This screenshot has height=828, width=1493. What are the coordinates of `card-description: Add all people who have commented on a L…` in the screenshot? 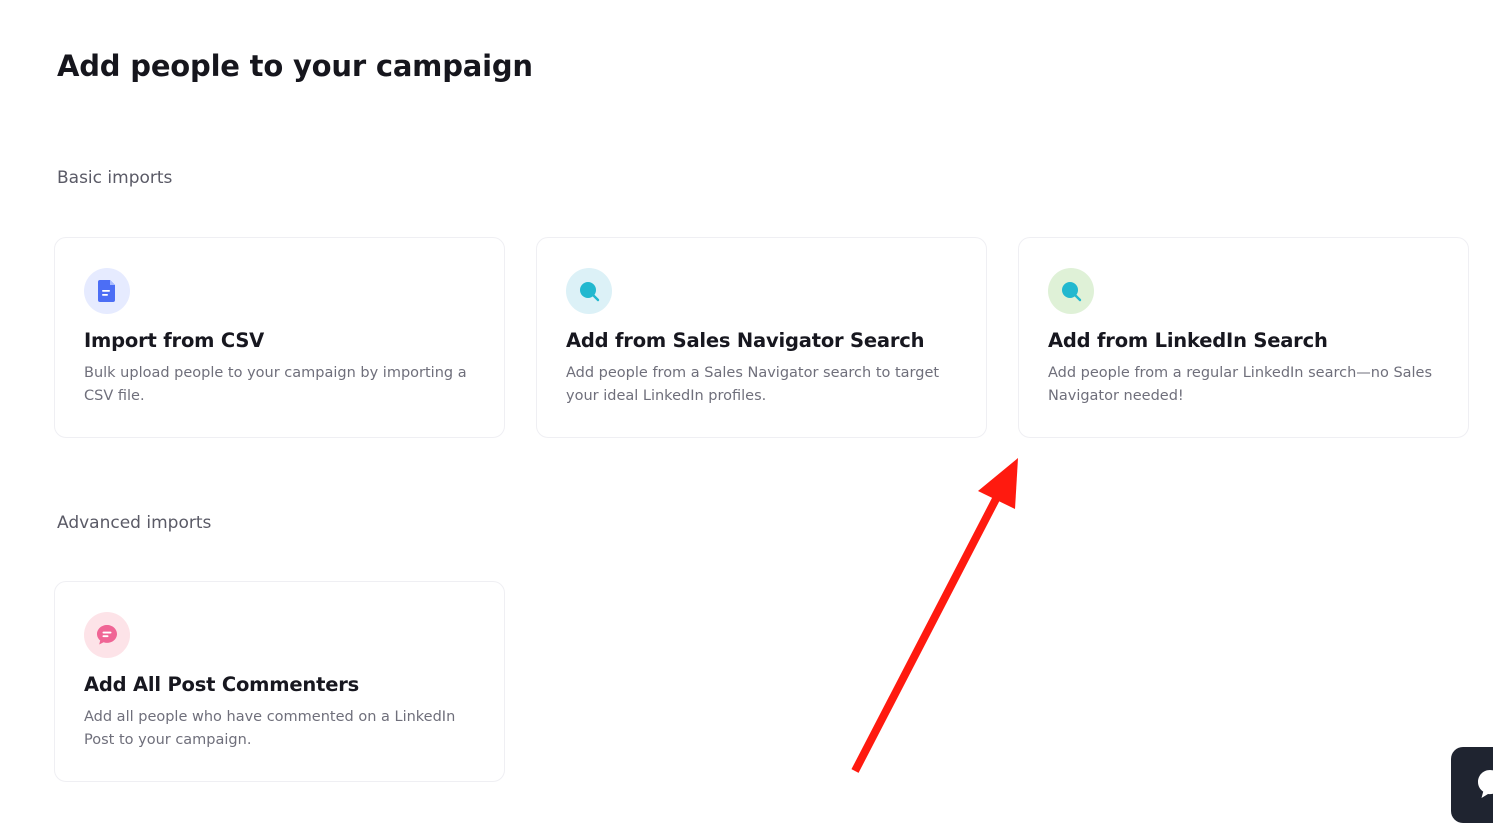 It's located at (270, 728).